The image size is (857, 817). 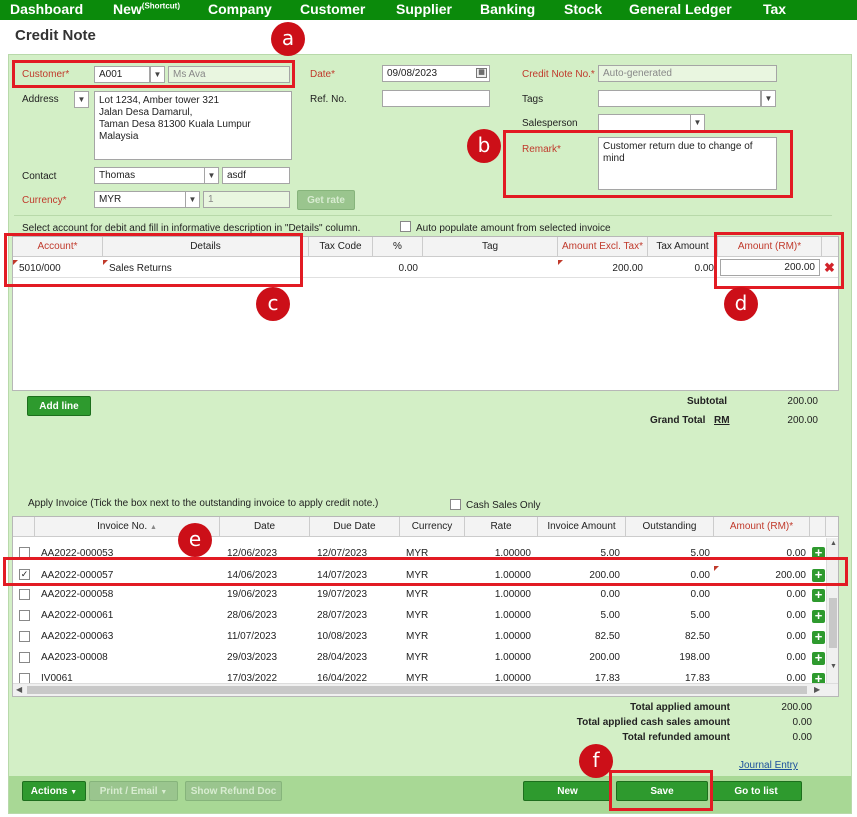 What do you see at coordinates (149, 175) in the screenshot?
I see `contact-select: Thomas` at bounding box center [149, 175].